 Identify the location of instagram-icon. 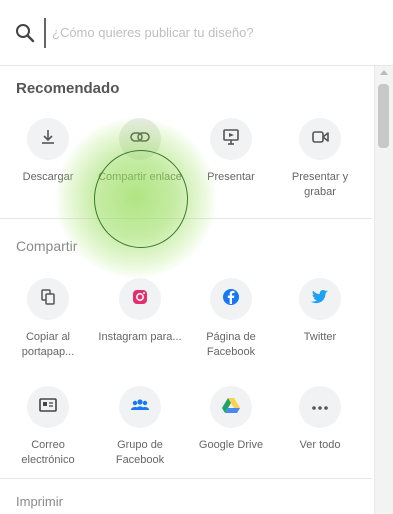
(140, 299).